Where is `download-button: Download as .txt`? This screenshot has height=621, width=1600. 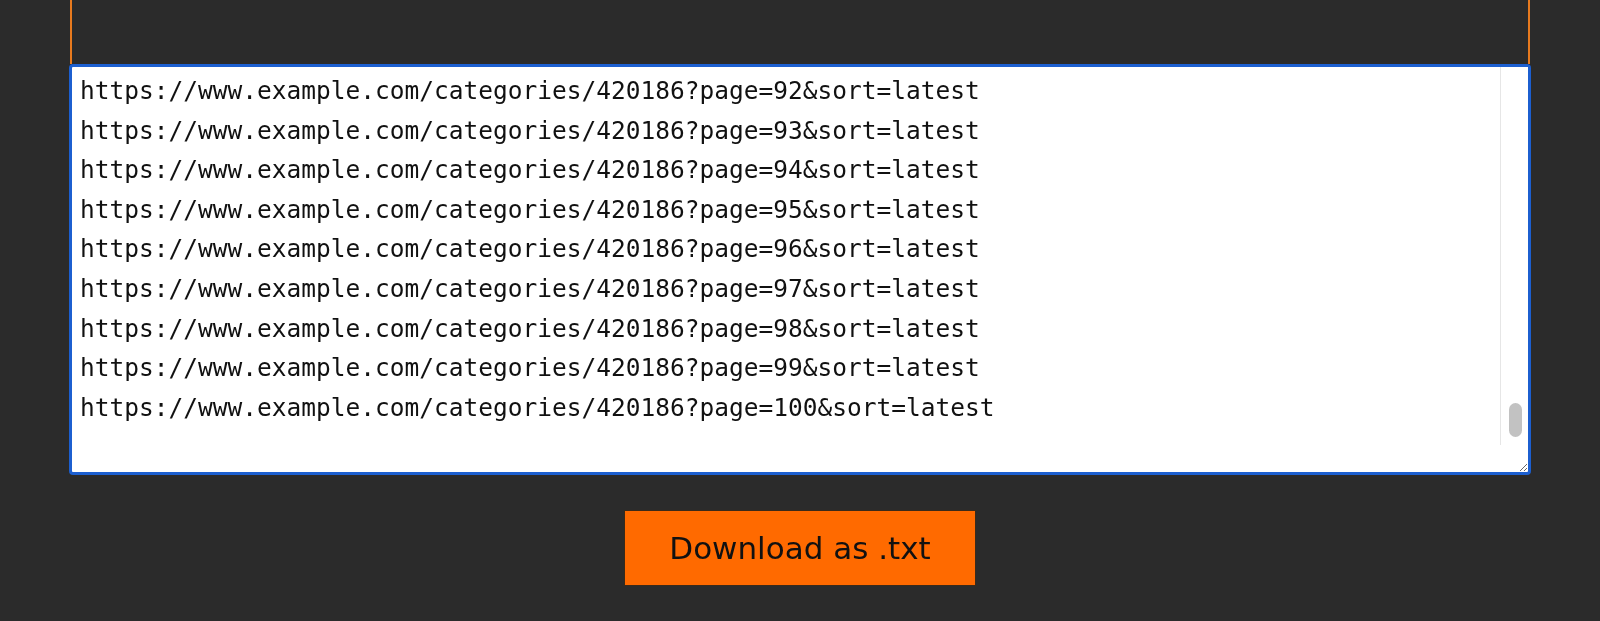 download-button: Download as .txt is located at coordinates (800, 548).